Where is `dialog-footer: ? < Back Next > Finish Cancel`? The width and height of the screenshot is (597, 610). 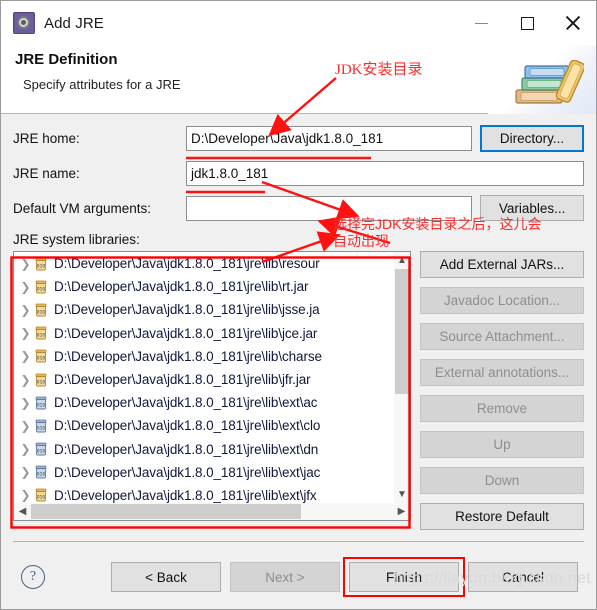 dialog-footer: ? < Back Next > Finish Cancel is located at coordinates (298, 577).